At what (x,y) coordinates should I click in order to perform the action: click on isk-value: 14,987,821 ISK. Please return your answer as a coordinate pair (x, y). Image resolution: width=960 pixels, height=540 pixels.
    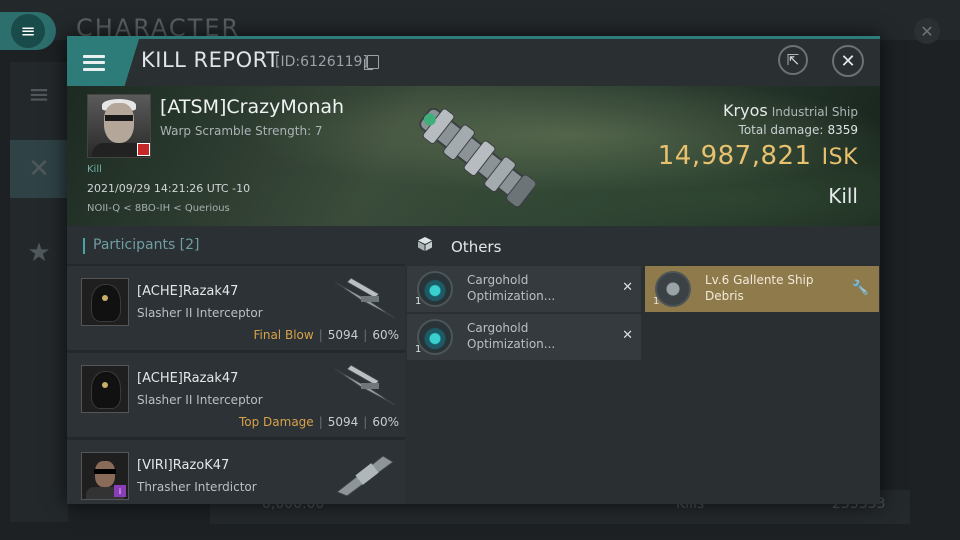
    Looking at the image, I should click on (758, 156).